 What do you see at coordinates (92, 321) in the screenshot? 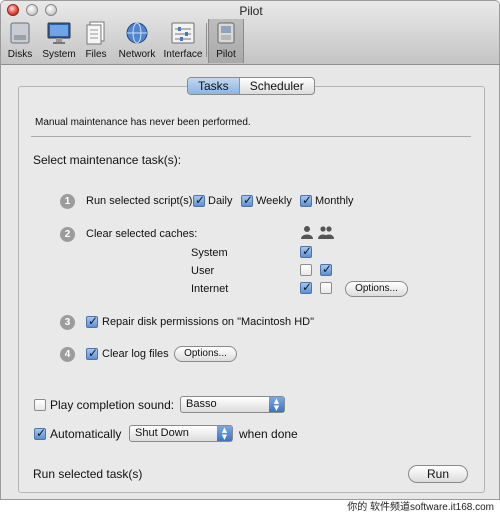
I see `repair-permissions-checkbox` at bounding box center [92, 321].